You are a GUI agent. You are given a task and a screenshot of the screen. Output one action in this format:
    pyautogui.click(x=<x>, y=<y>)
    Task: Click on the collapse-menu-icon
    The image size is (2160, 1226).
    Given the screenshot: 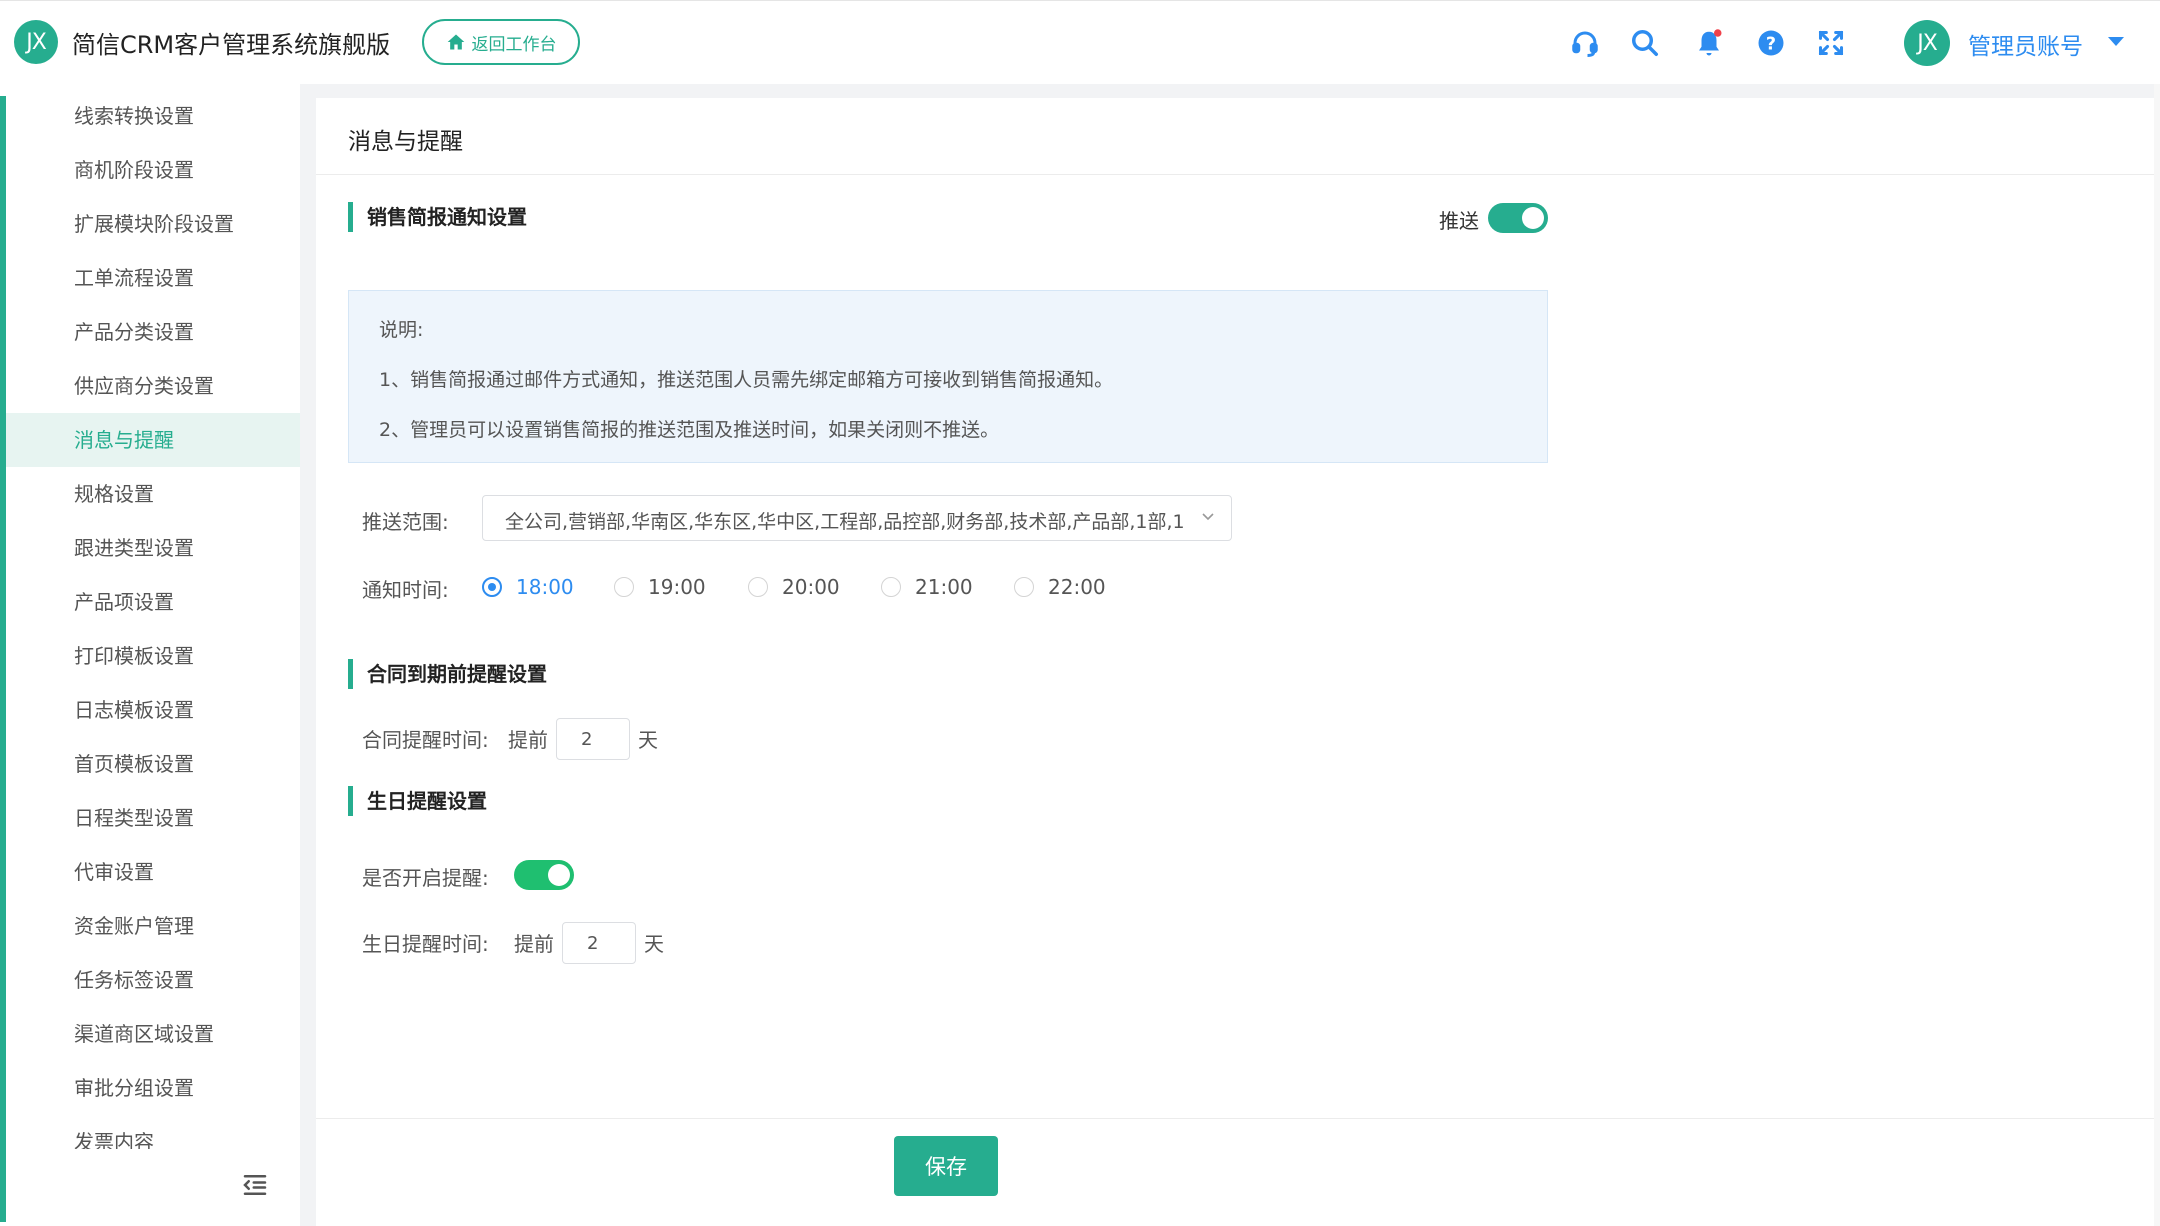 What is the action you would take?
    pyautogui.click(x=255, y=1185)
    